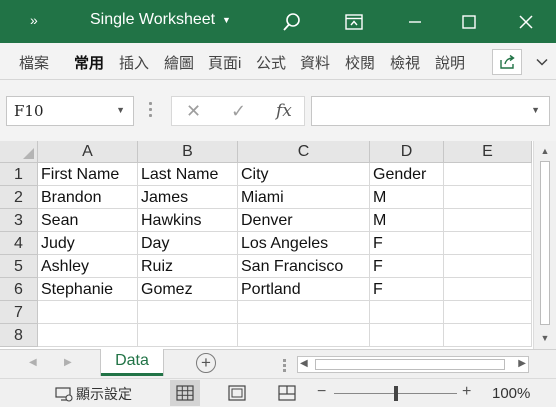 This screenshot has width=556, height=407. I want to click on row-header-8: 8, so click(19, 335).